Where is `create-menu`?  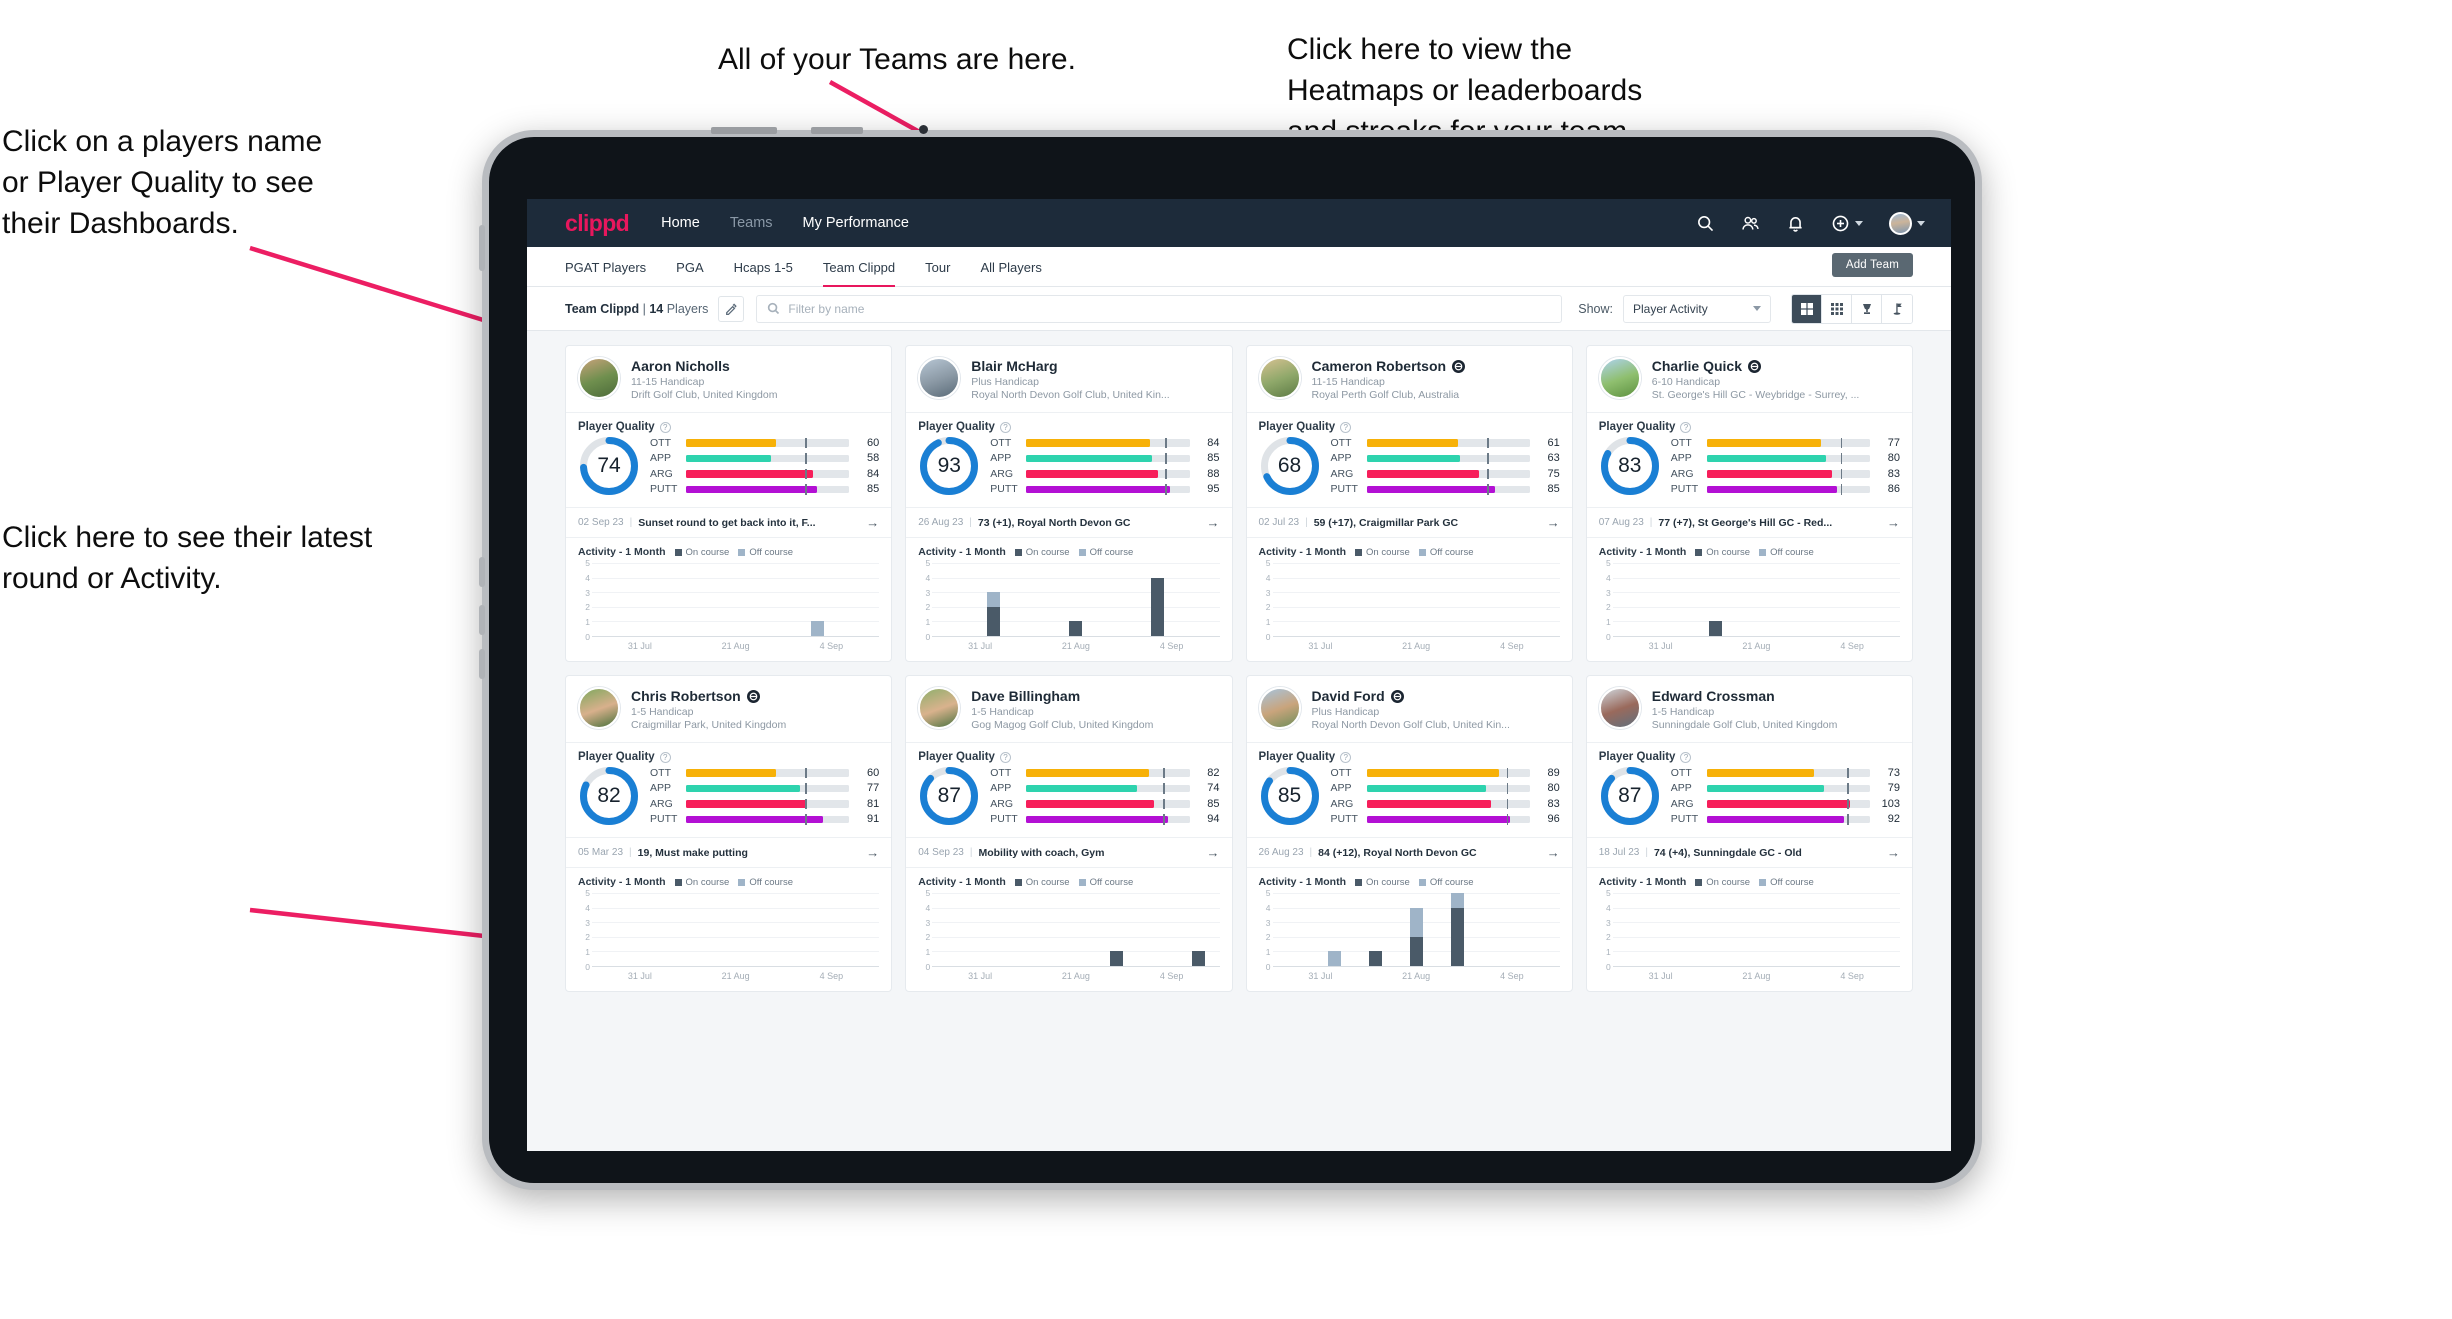 create-menu is located at coordinates (1847, 223).